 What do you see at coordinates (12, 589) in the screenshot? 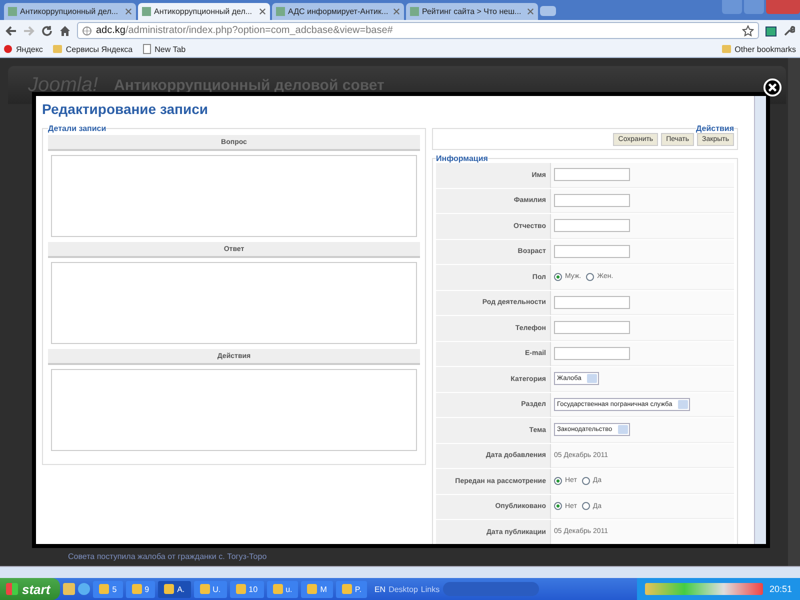
I see `windows-flag-icon` at bounding box center [12, 589].